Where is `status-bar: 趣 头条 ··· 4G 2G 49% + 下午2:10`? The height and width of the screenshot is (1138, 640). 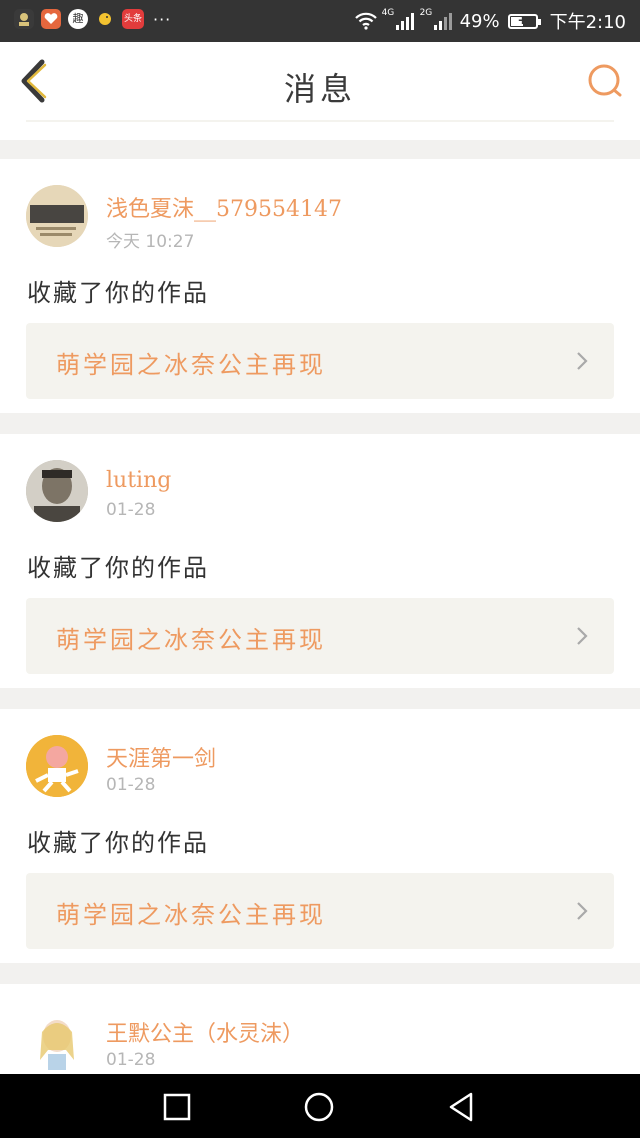 status-bar: 趣 头条 ··· 4G 2G 49% + 下午2:10 is located at coordinates (320, 21).